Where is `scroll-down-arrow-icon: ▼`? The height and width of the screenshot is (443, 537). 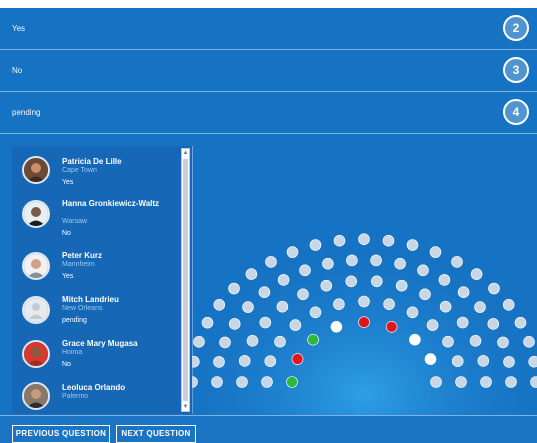
scroll-down-arrow-icon: ▼ is located at coordinates (185, 407).